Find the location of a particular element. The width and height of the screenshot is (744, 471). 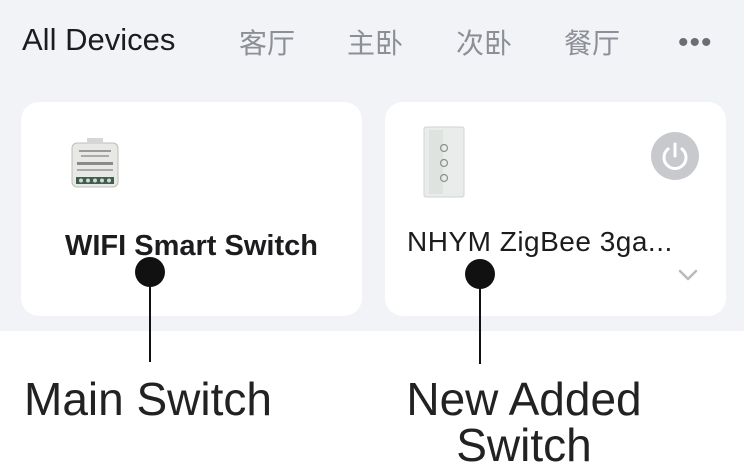

tab-dining-room: 餐厅 is located at coordinates (592, 42).